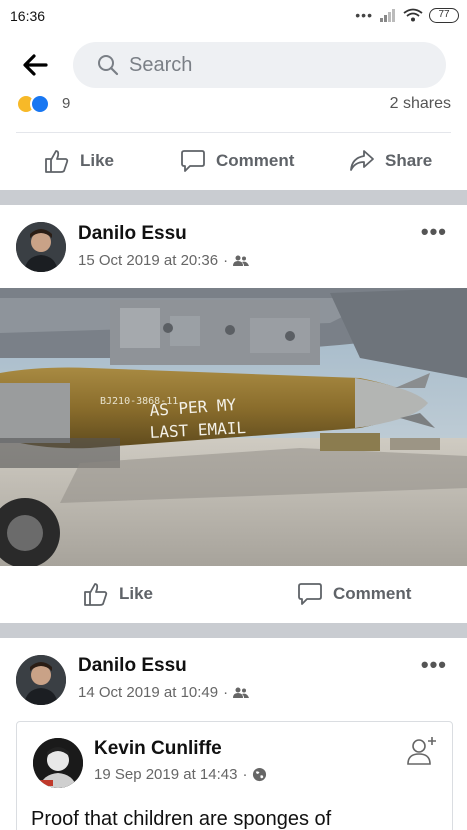  I want to click on shared-post-text: Proof that children are sponges of, so click(181, 819).